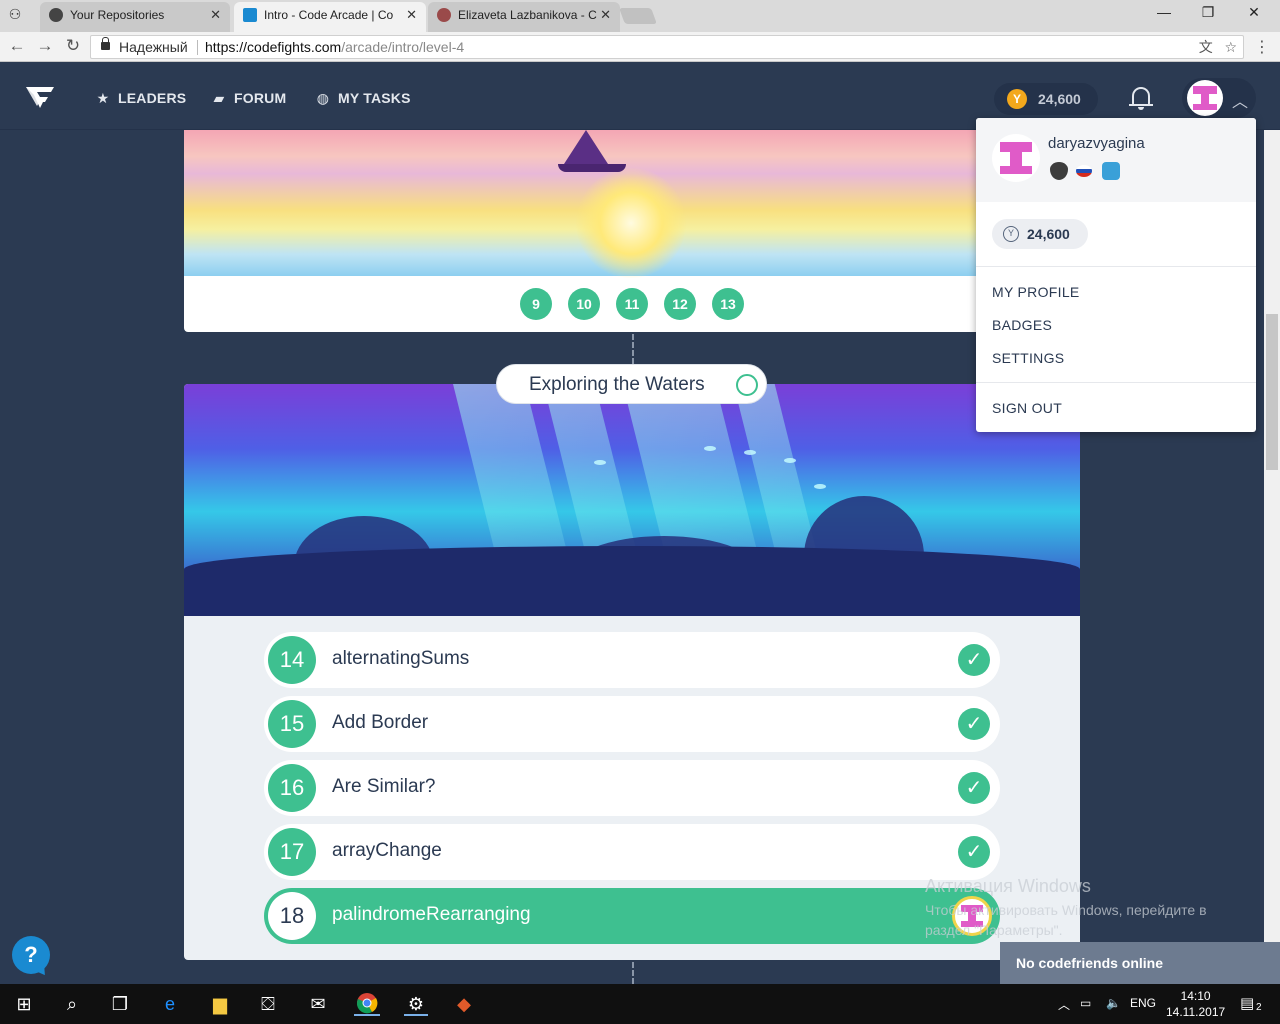  Describe the element at coordinates (416, 1004) in the screenshot. I see `settings-gear-icon: ⚙` at that location.